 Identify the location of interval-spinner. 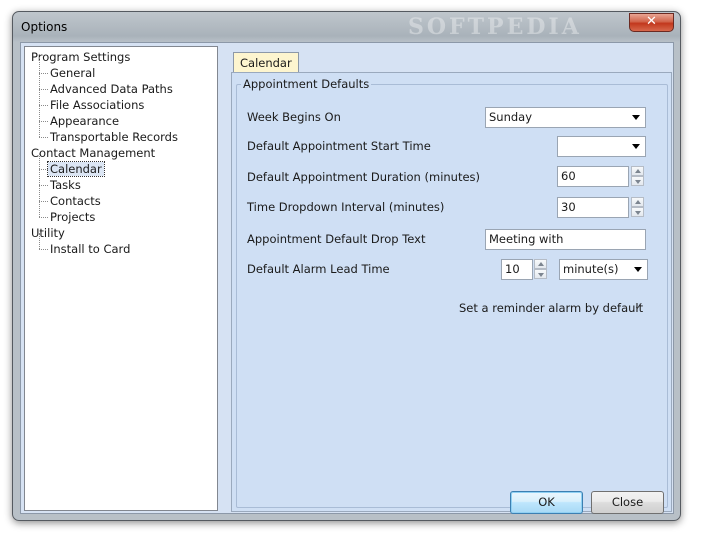
(637, 207).